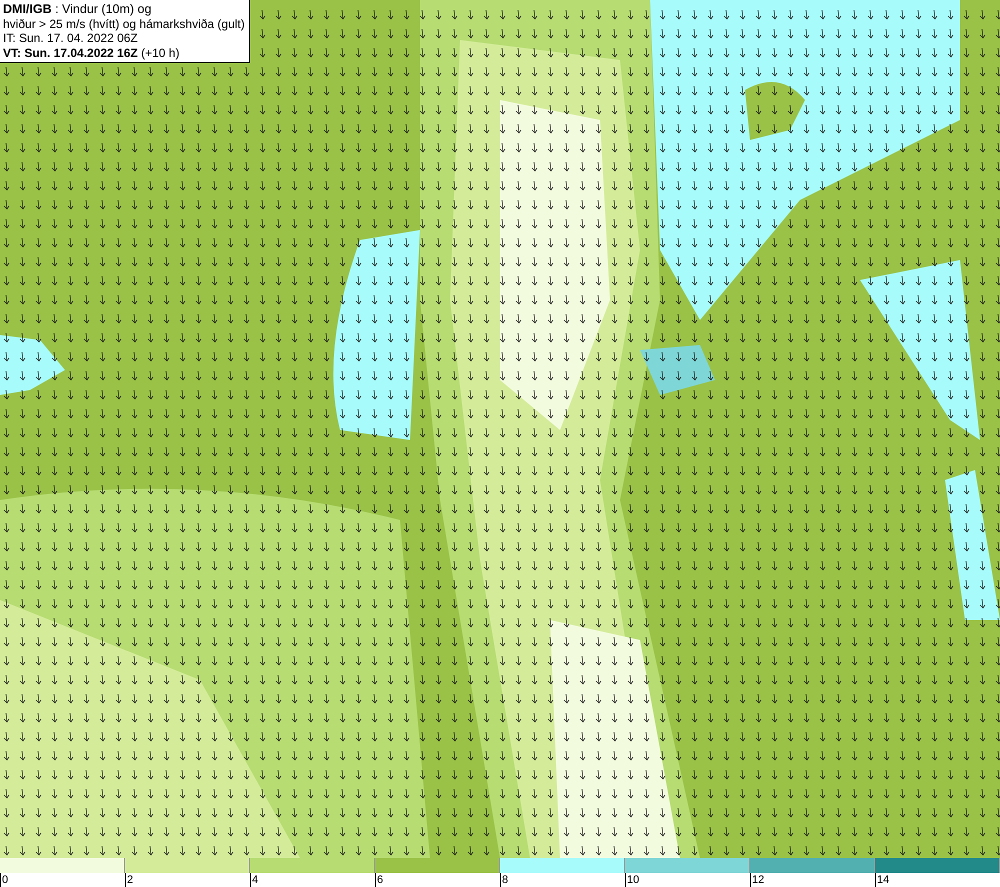 Image resolution: width=1000 pixels, height=887 pixels. What do you see at coordinates (91, 53) in the screenshot?
I see `info-line: VT: Sun. 17.04.2022 16Z (+10 h)` at bounding box center [91, 53].